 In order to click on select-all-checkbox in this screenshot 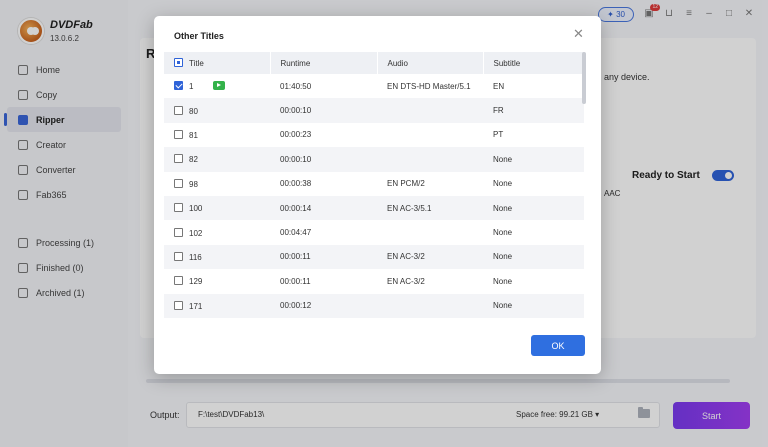, I will do `click(178, 62)`.